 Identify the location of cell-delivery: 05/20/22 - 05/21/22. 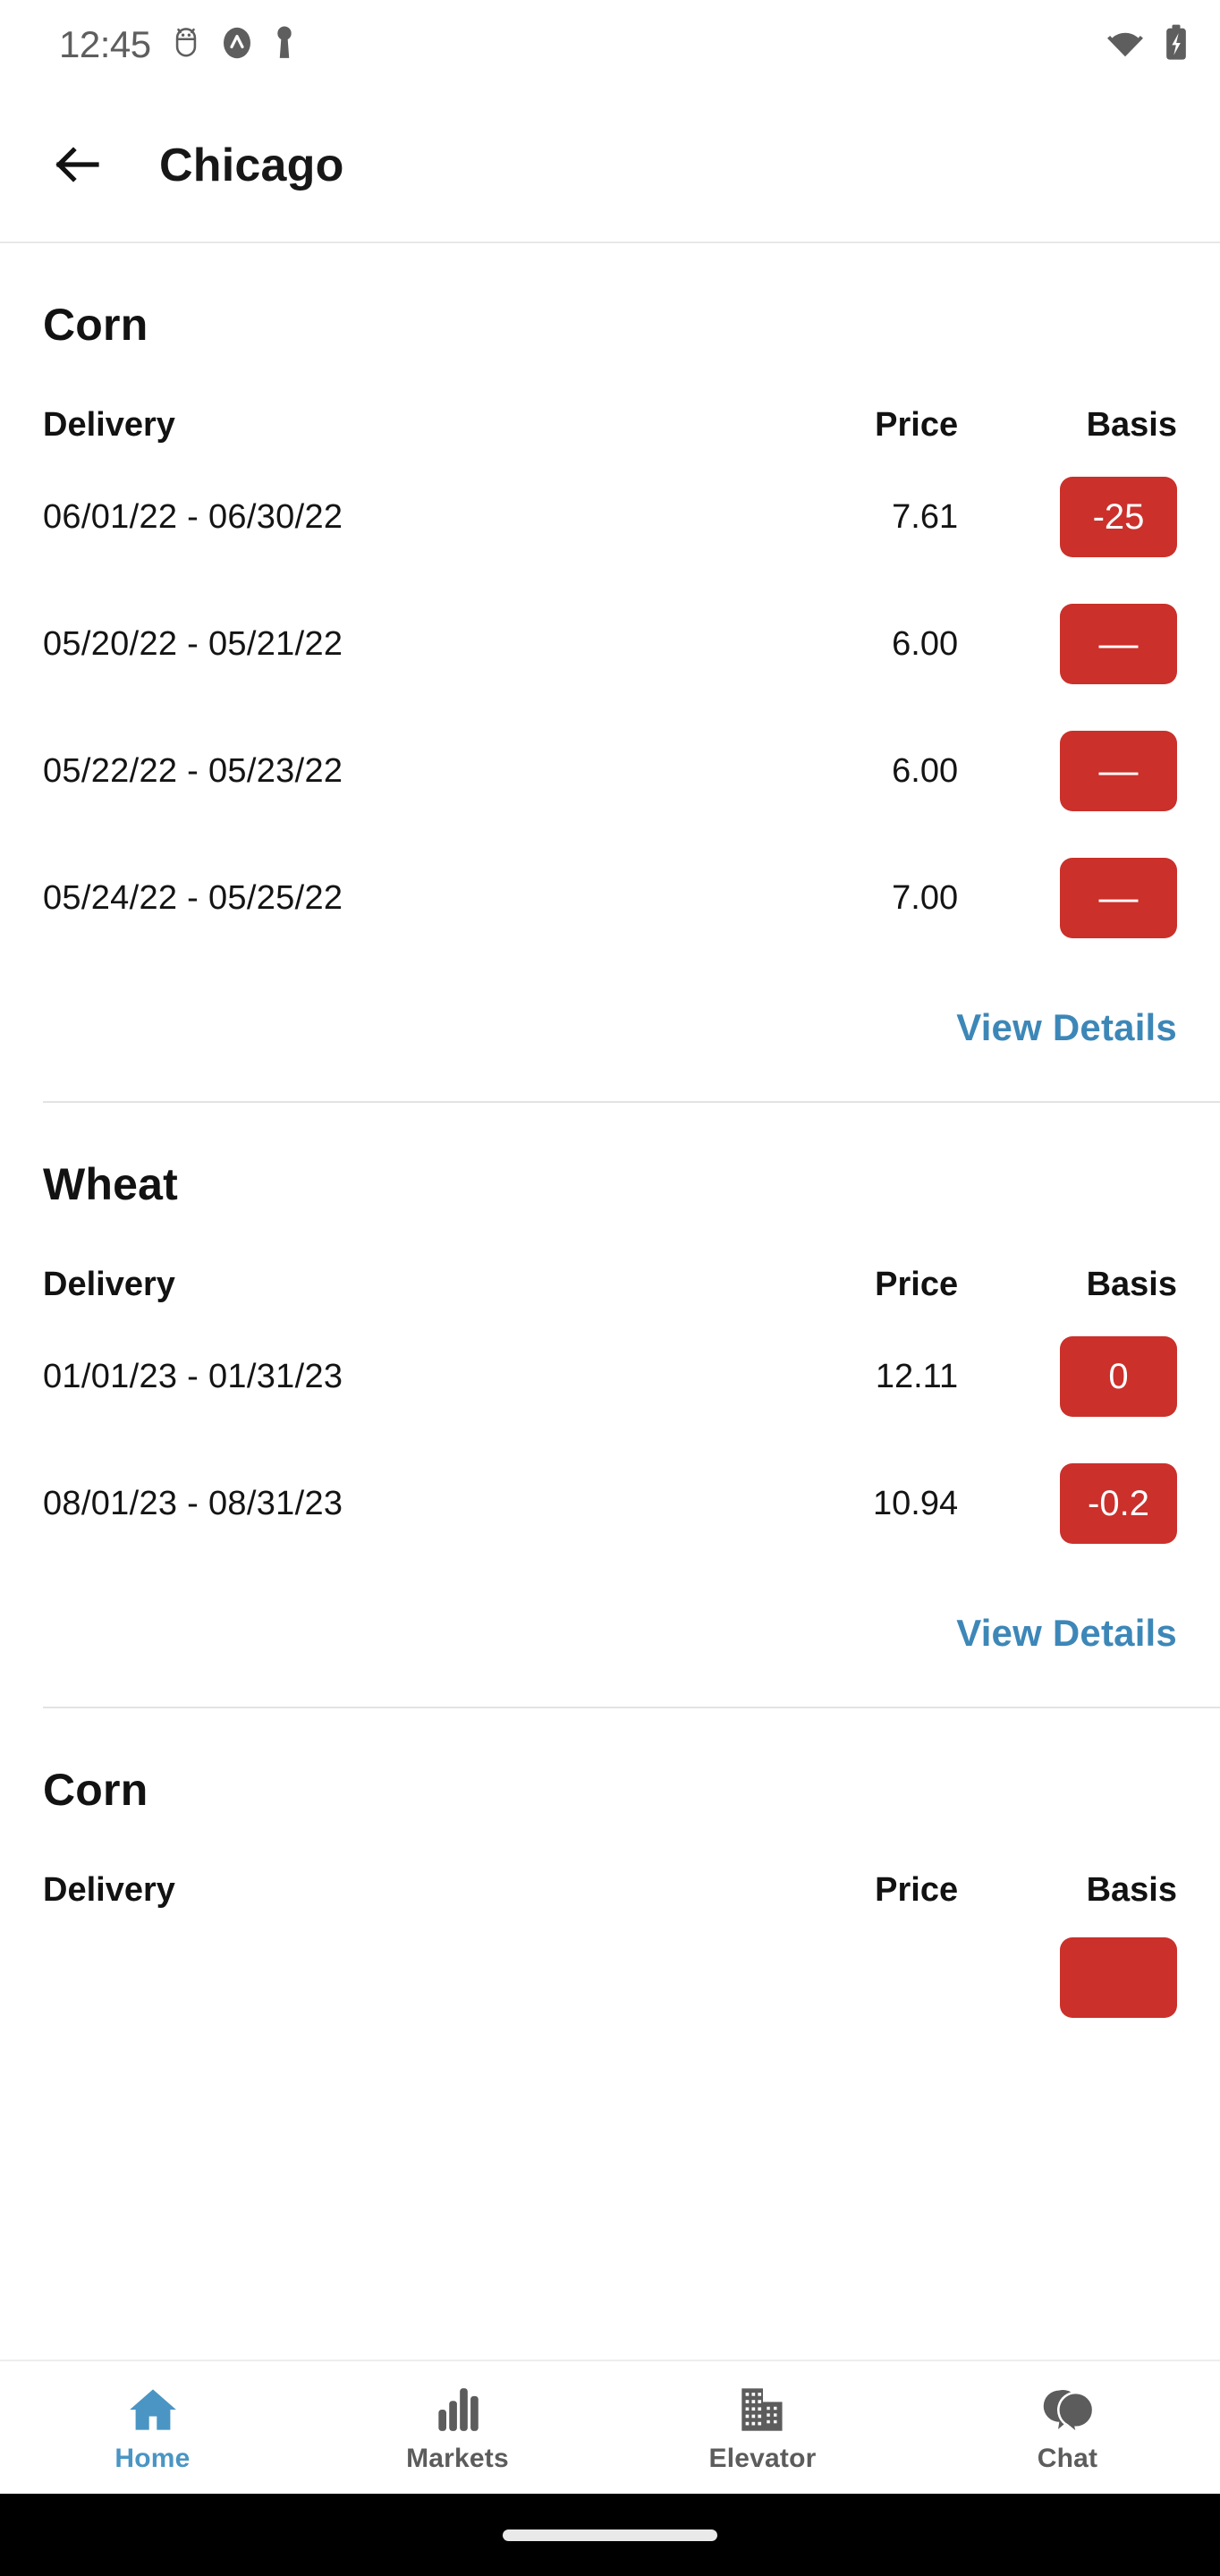
(193, 643).